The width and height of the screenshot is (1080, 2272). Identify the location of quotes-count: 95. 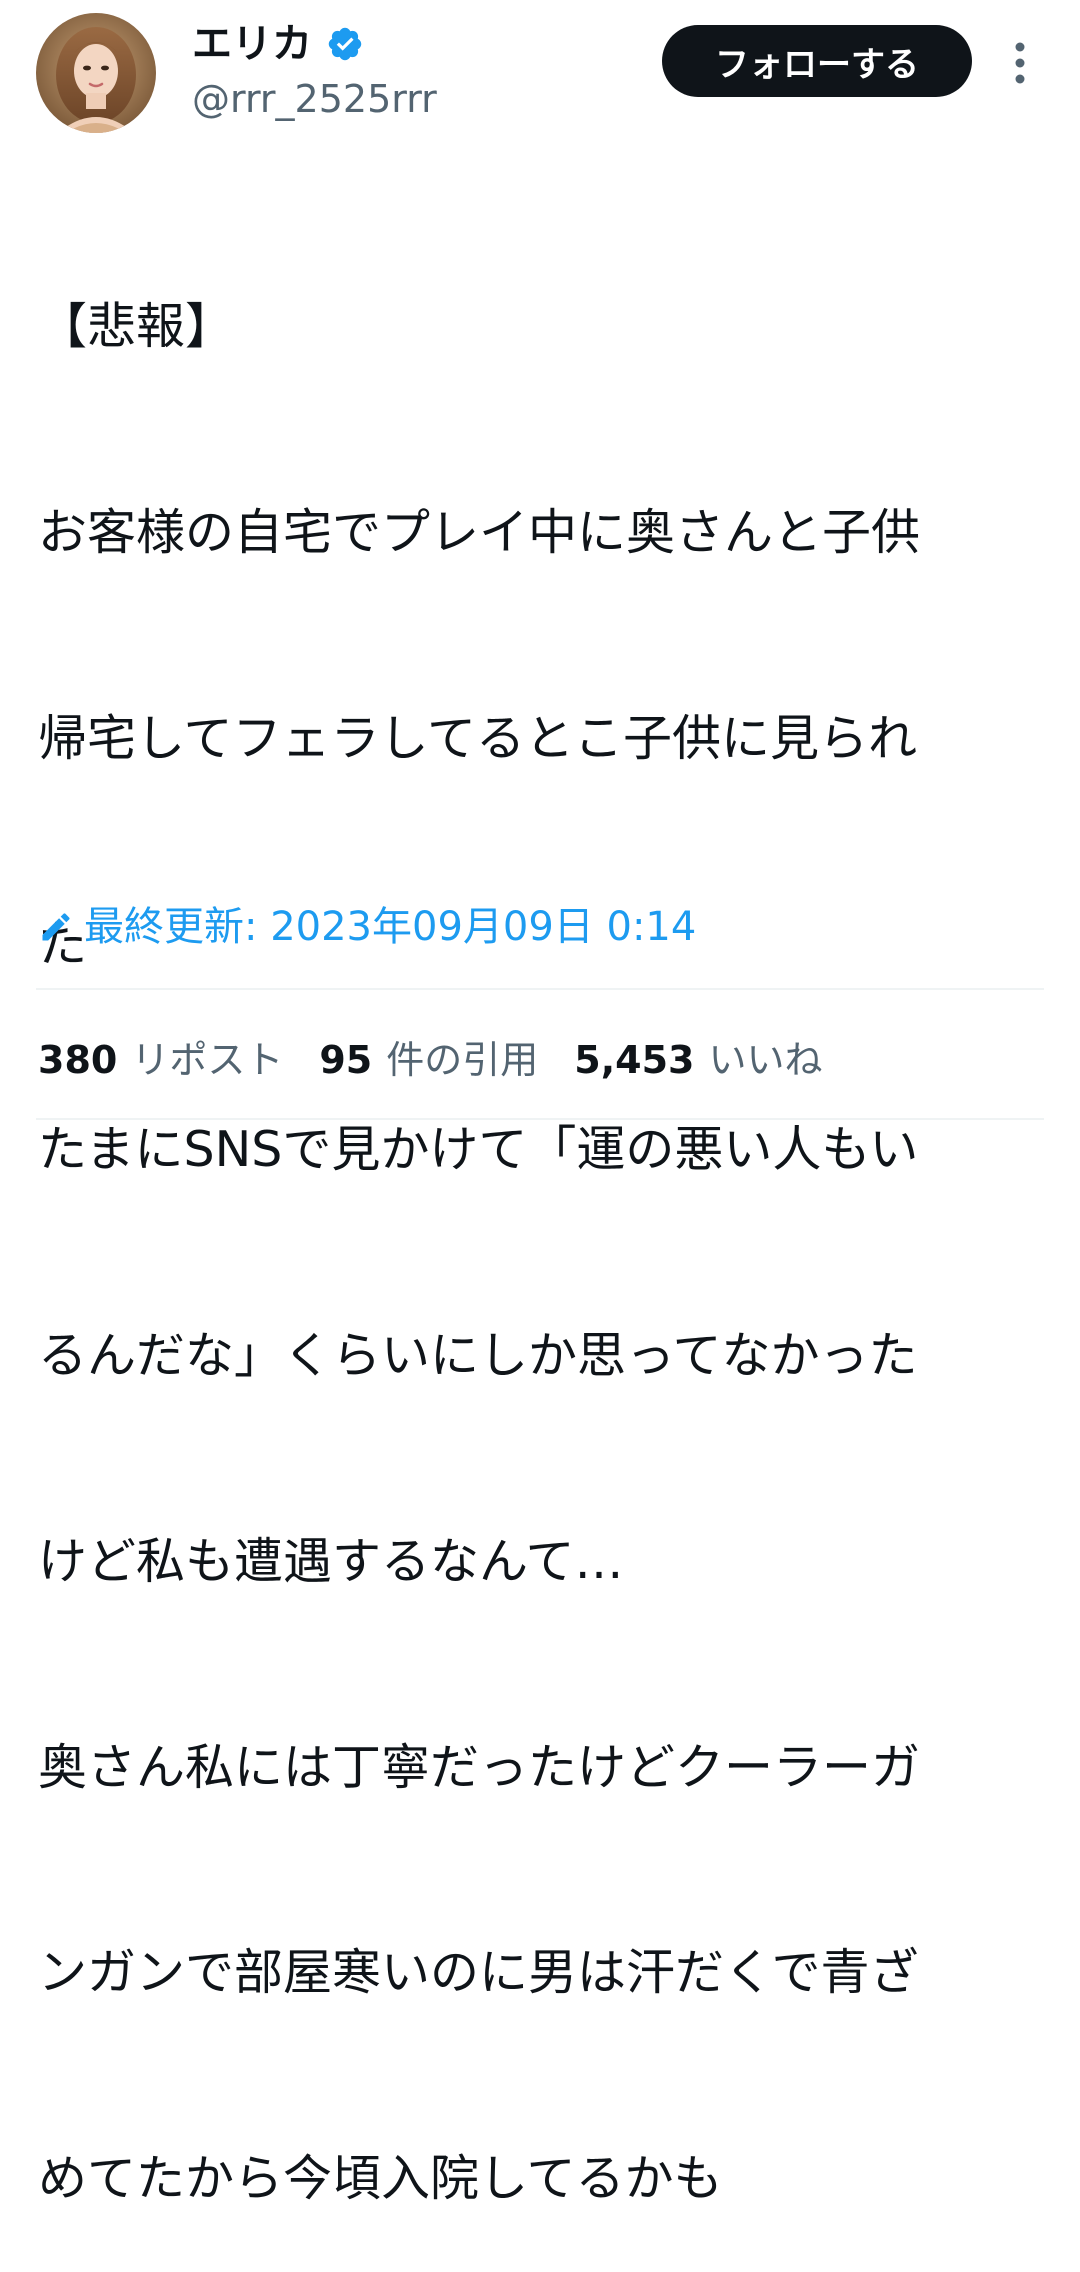
(346, 1059).